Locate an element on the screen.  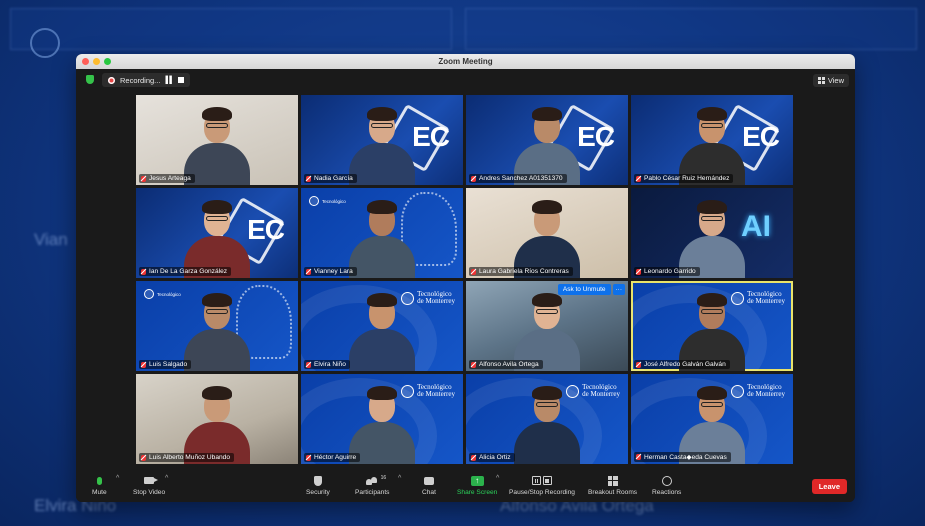
mute-button: Mute is located at coordinates (99, 485).